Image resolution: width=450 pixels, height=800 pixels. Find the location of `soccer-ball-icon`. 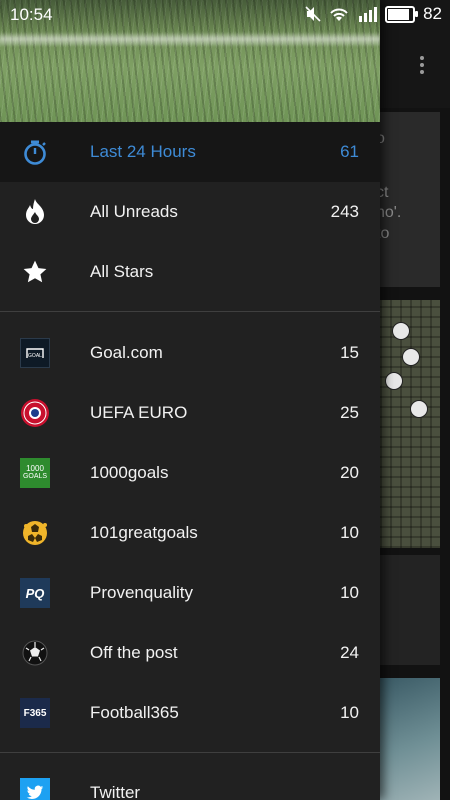

soccer-ball-icon is located at coordinates (35, 653).